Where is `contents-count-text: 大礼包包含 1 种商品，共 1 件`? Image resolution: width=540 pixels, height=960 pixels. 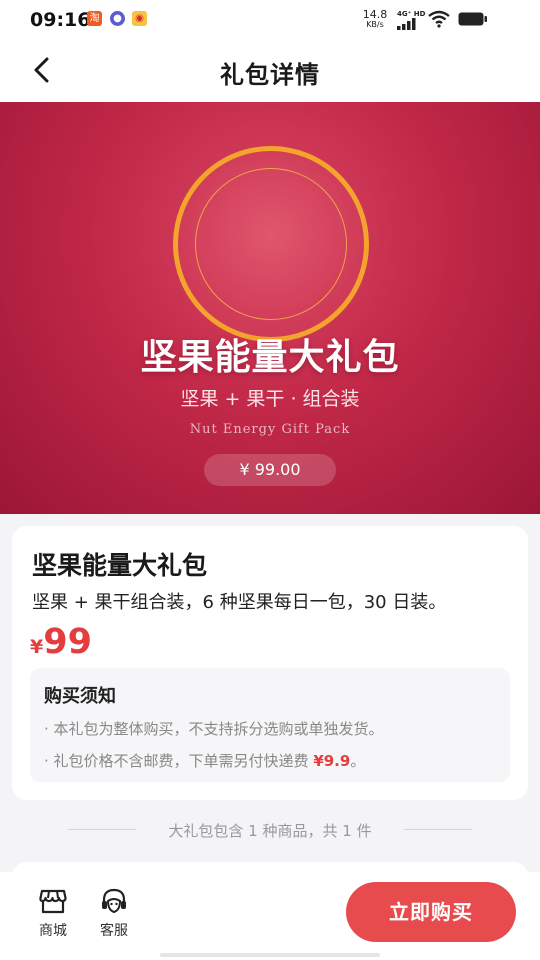
contents-count-text: 大礼包包含 1 种商品，共 1 件 is located at coordinates (270, 831).